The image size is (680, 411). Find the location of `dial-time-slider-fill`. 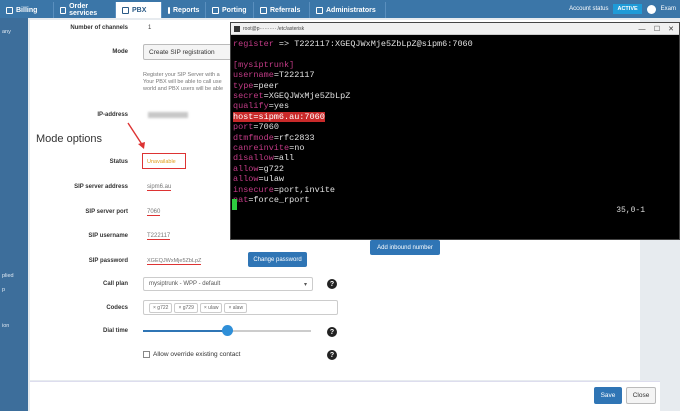

dial-time-slider-fill is located at coordinates (185, 331).